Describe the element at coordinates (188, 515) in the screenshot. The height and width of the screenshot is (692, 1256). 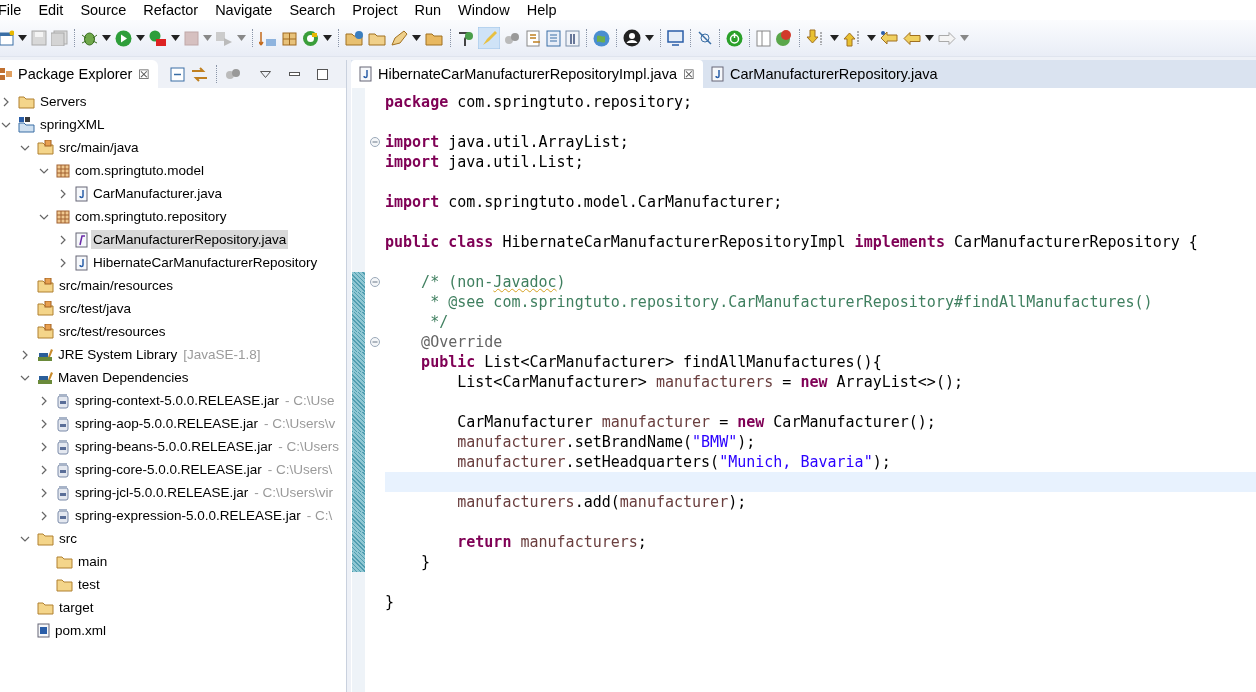
I see `tree-item: spring-expression-5.0.0.RELEASE.jar` at that location.